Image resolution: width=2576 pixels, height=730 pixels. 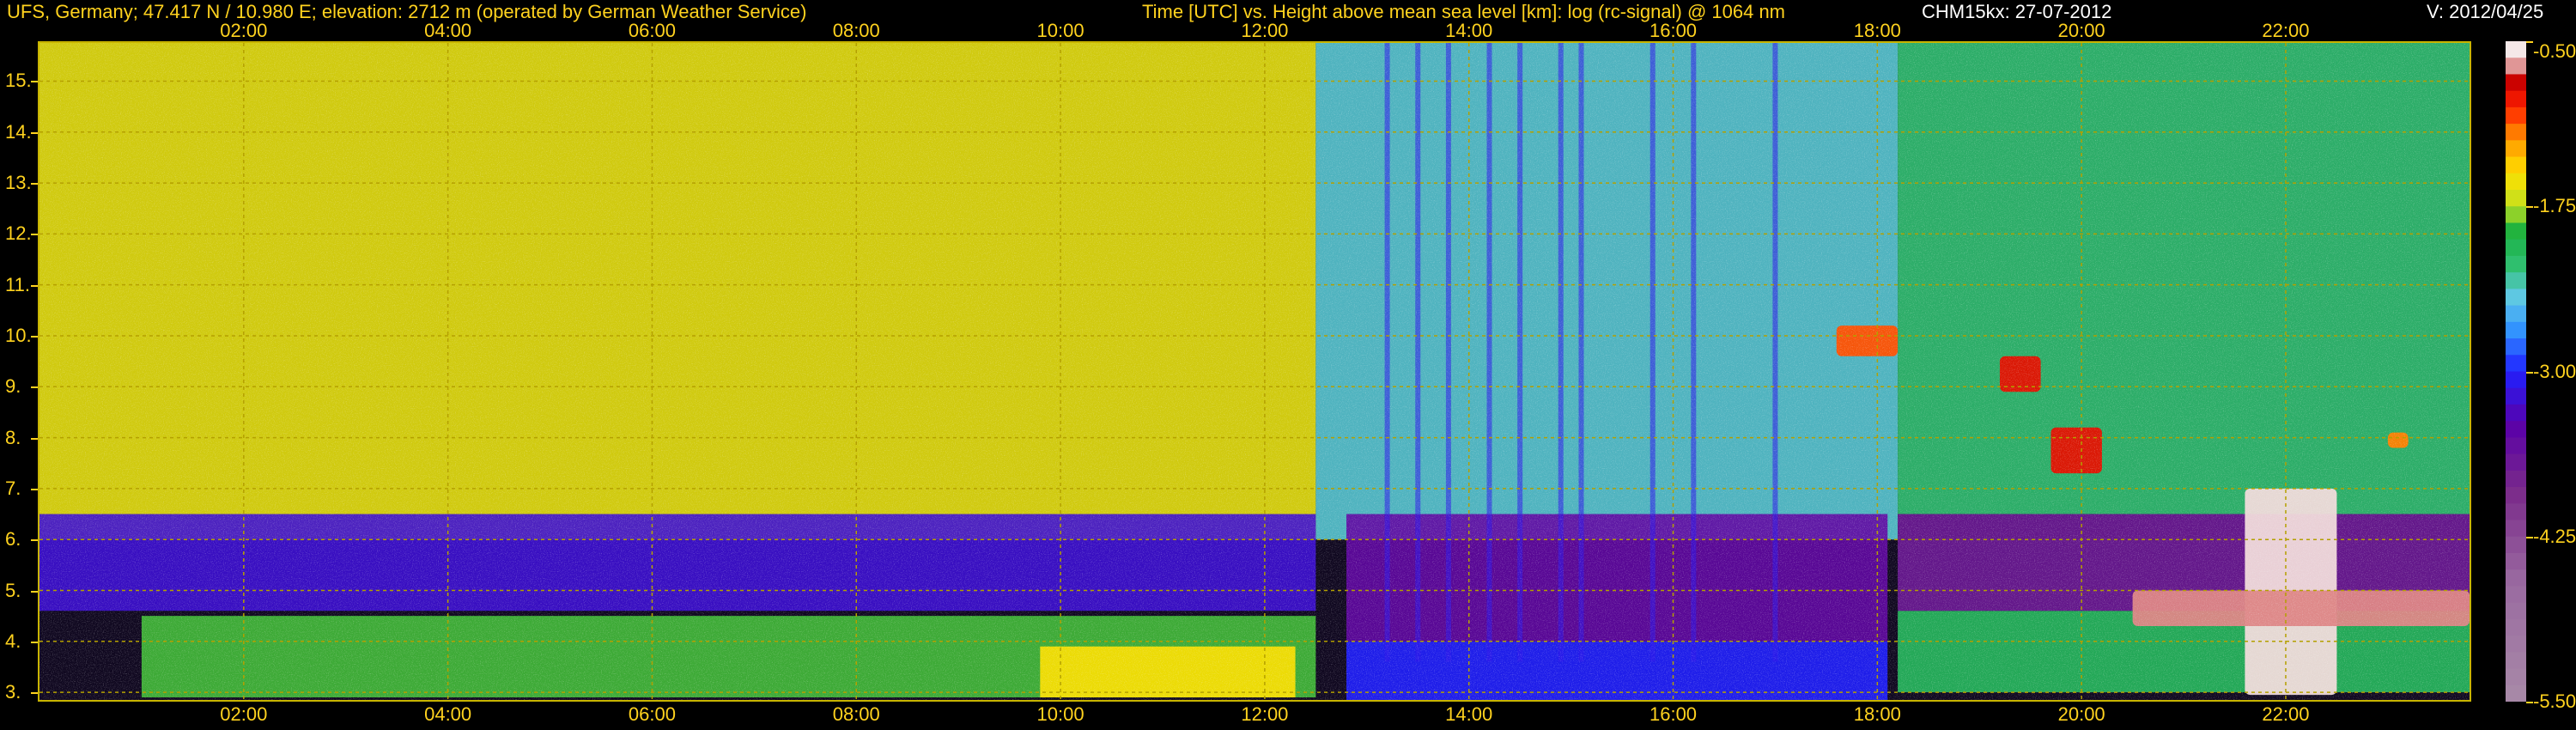 What do you see at coordinates (856, 714) in the screenshot?
I see `x-tick-label-bottom: 08:00` at bounding box center [856, 714].